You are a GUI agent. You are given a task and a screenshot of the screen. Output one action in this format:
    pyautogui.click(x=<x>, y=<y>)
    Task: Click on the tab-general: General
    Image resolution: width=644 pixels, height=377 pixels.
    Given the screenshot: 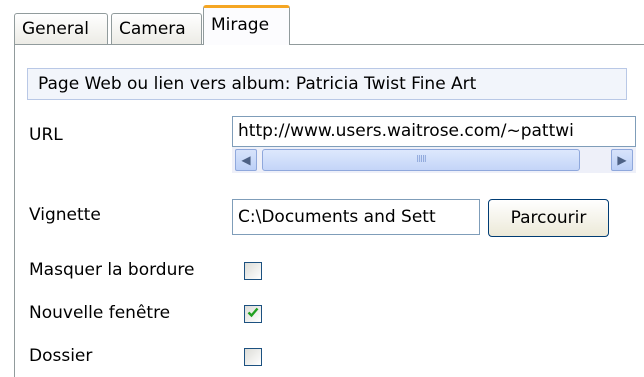 What is the action you would take?
    pyautogui.click(x=61, y=29)
    